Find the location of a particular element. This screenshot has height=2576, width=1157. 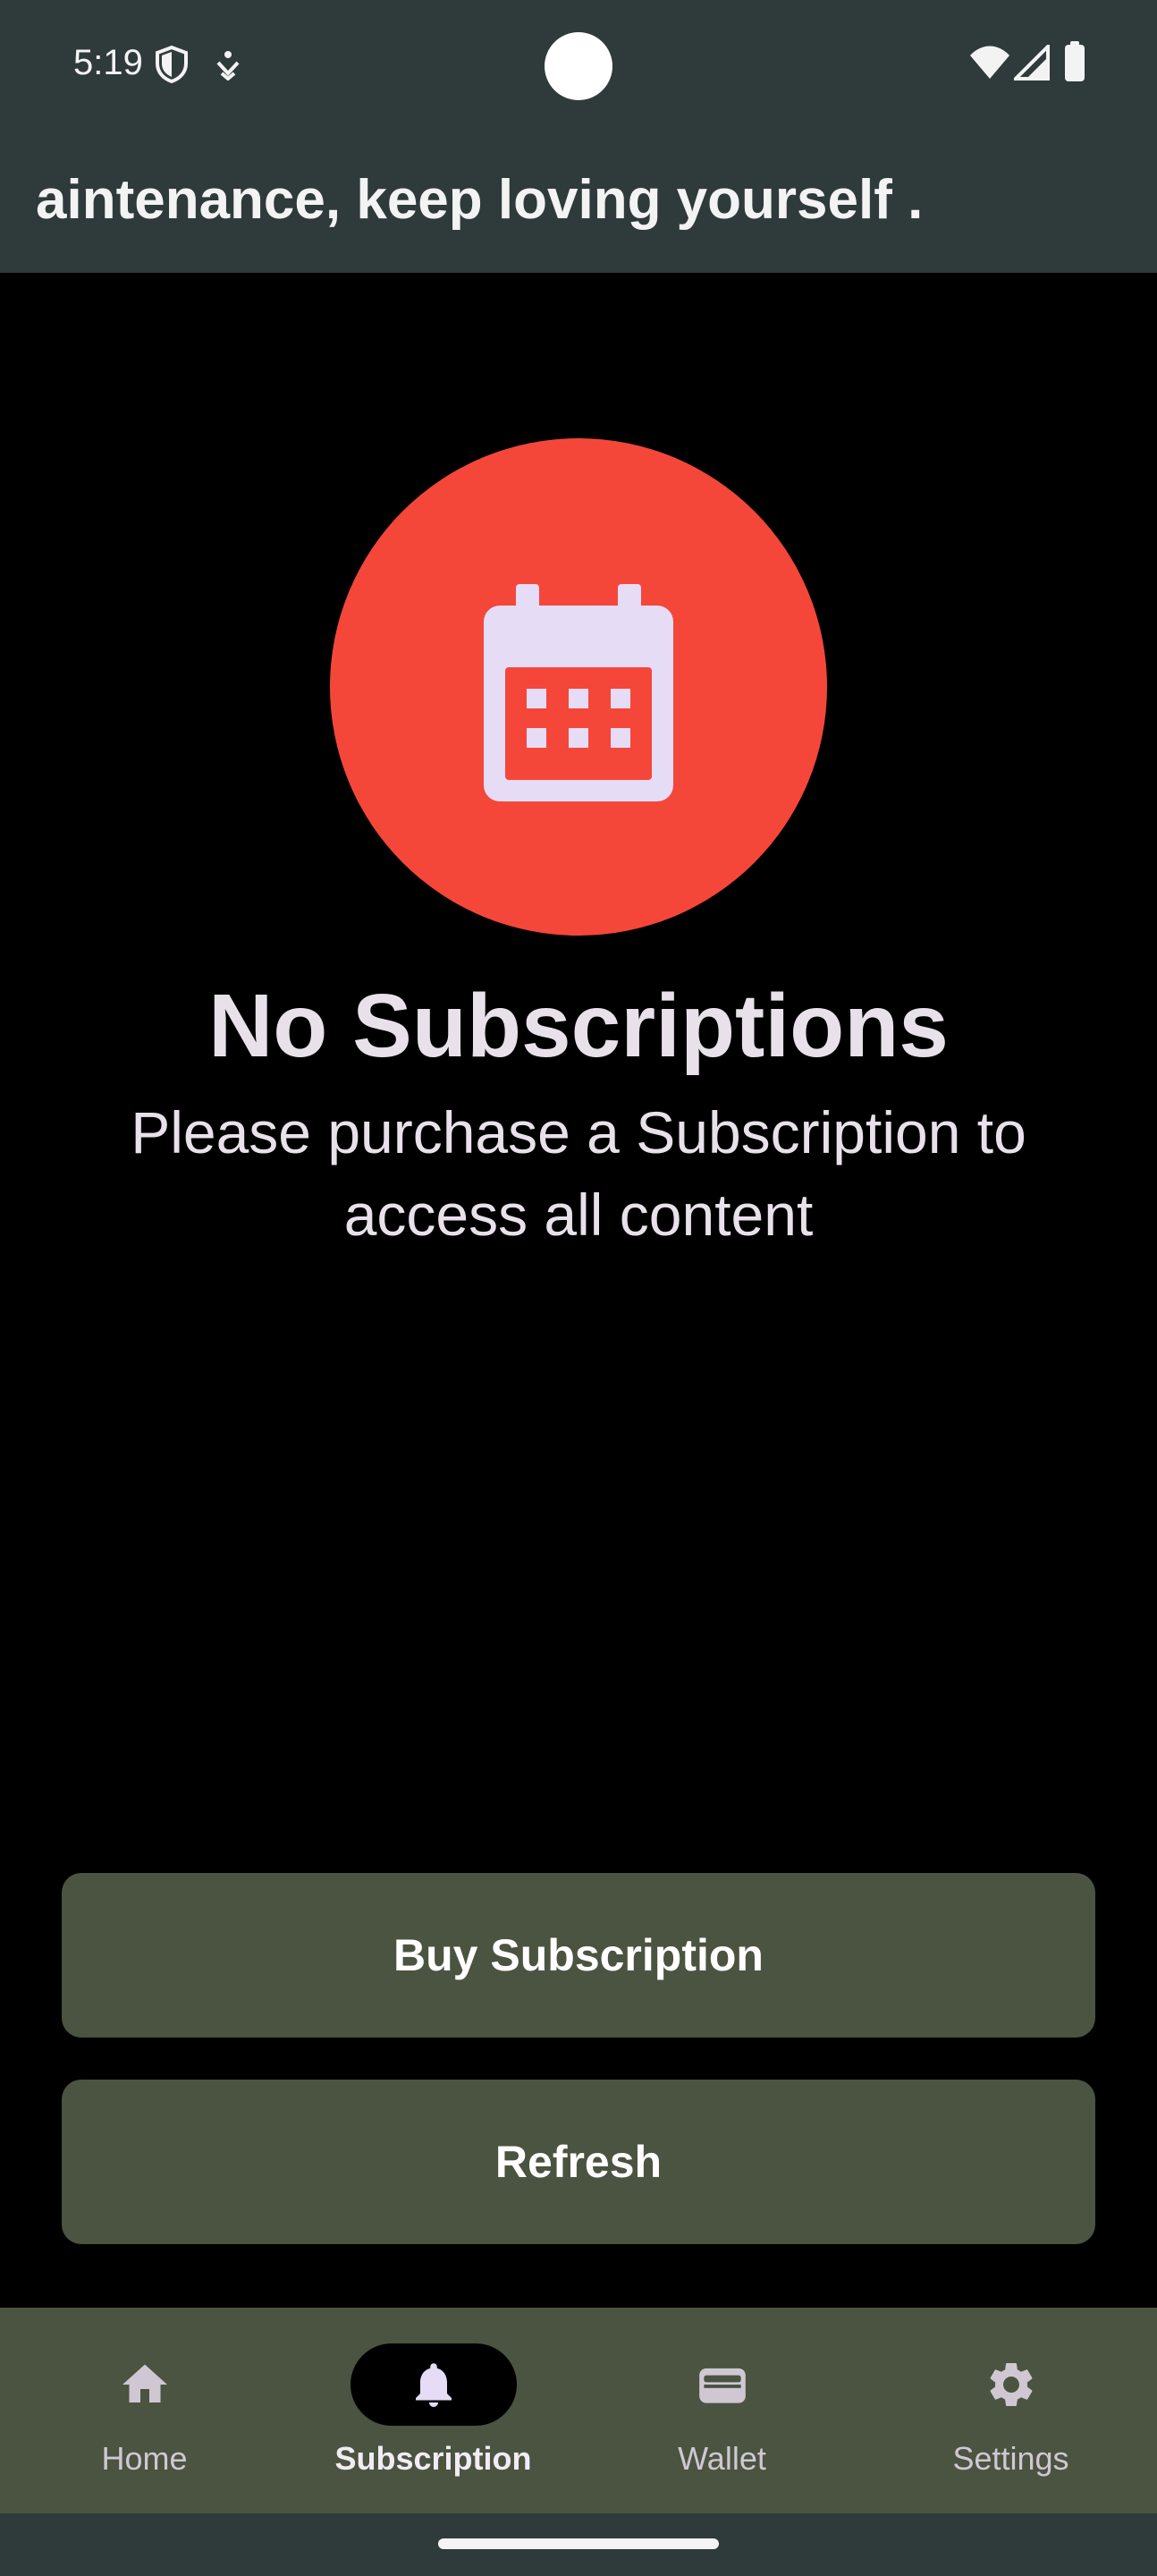

status-time: 5:19 is located at coordinates (108, 62).